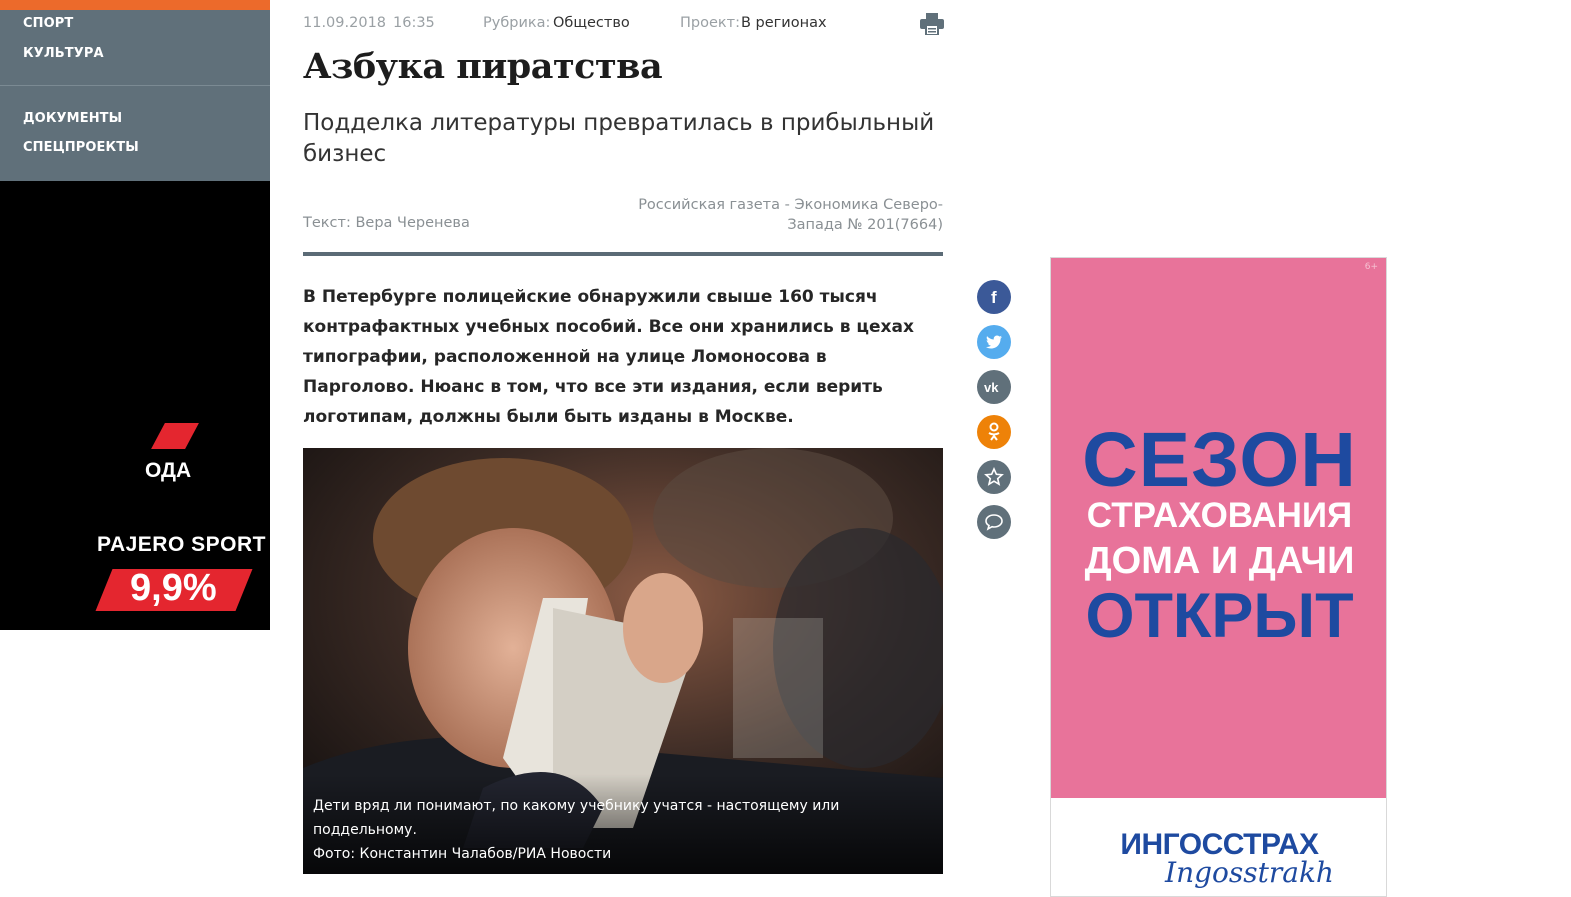 The width and height of the screenshot is (1571, 897). I want to click on share-facebook-button: f, so click(994, 297).